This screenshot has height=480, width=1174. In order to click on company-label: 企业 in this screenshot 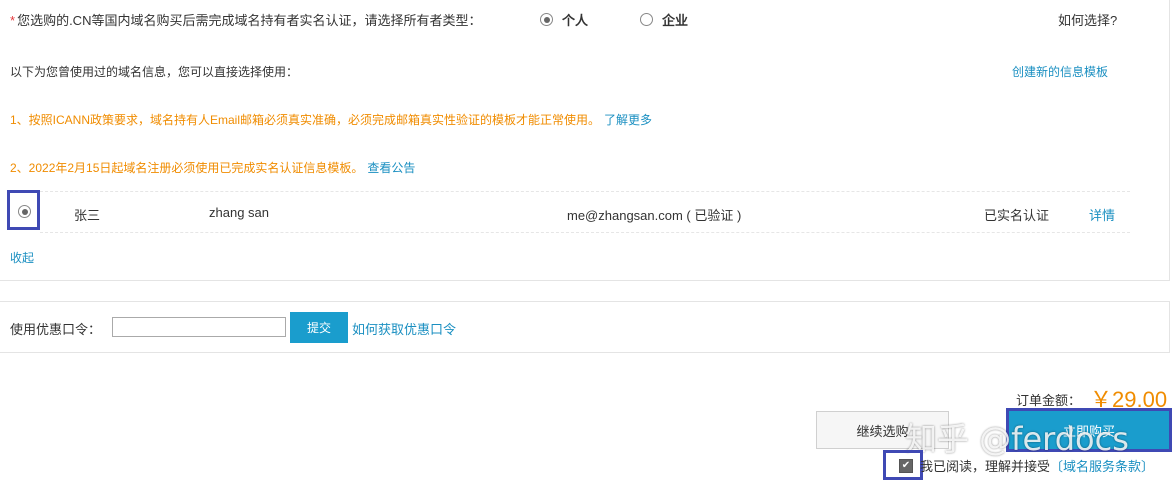, I will do `click(675, 20)`.